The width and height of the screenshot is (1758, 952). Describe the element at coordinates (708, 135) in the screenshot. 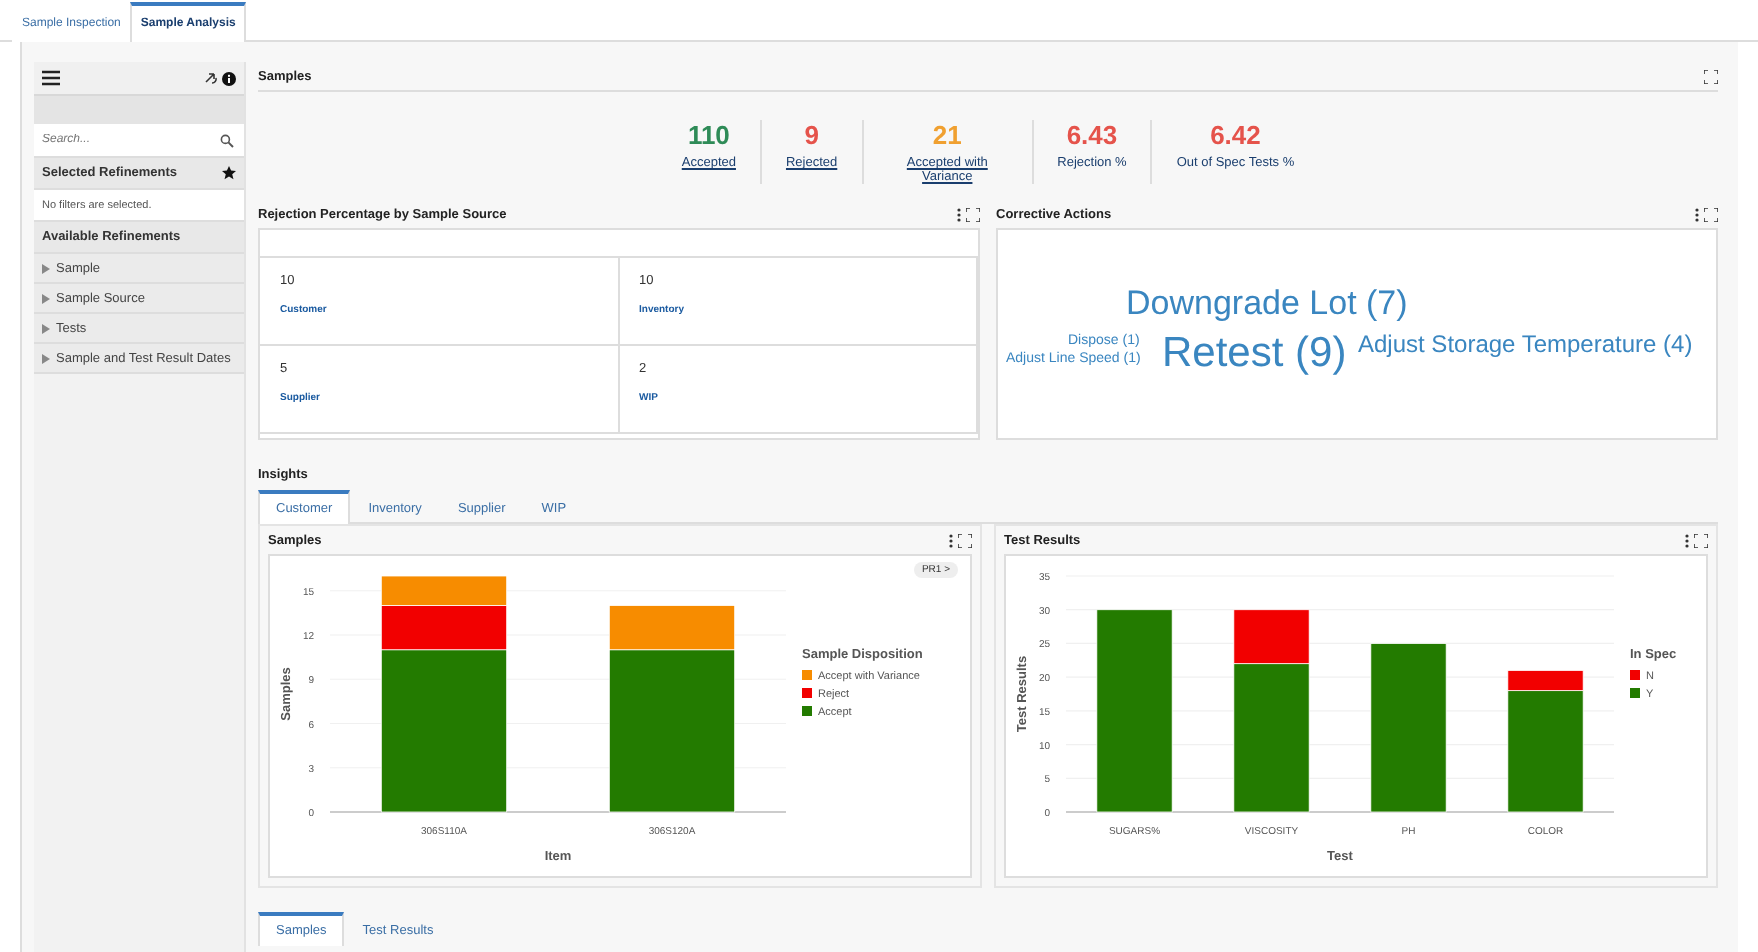

I see `metric-value: 110` at that location.